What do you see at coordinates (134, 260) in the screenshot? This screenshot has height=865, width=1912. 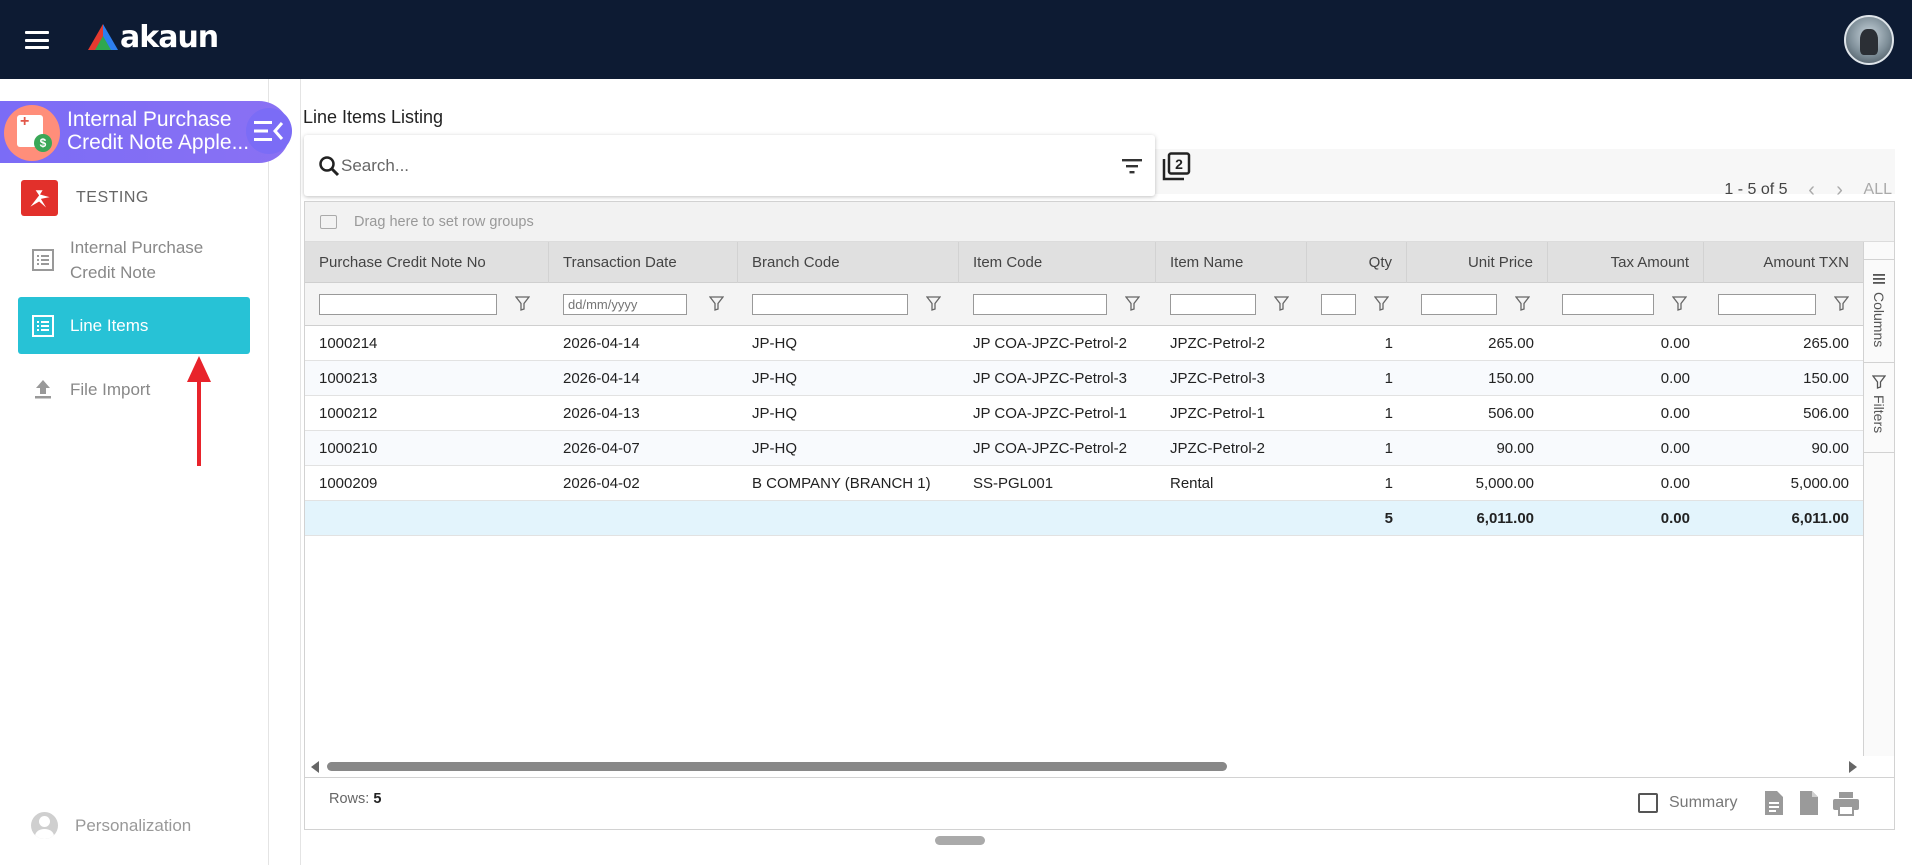 I see `sidebar-item-internal-purchase-credit-note: Internal Purchase Credit Note` at bounding box center [134, 260].